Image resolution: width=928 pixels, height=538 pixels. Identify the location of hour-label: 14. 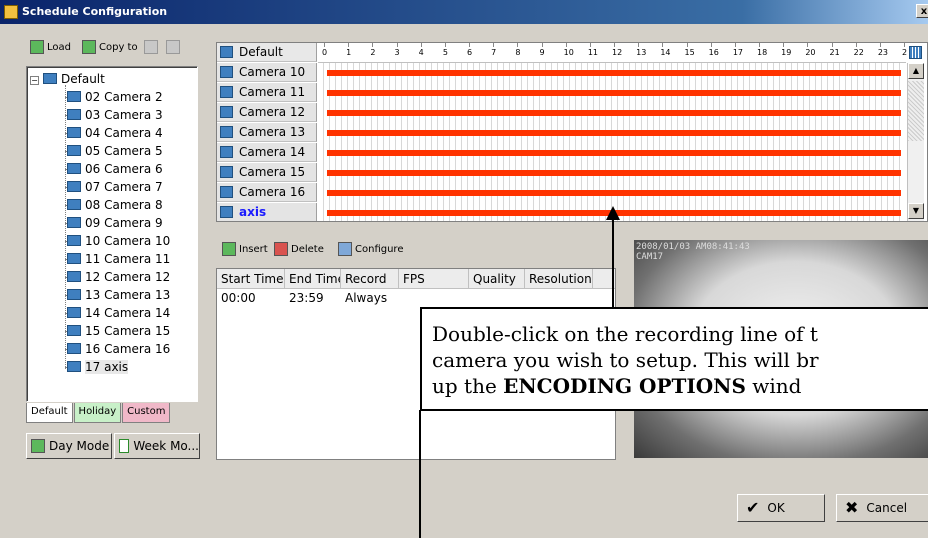
(665, 52).